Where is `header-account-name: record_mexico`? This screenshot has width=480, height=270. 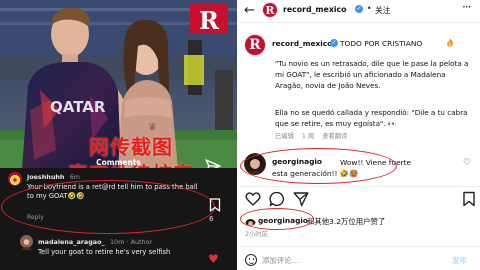 header-account-name: record_mexico is located at coordinates (315, 9).